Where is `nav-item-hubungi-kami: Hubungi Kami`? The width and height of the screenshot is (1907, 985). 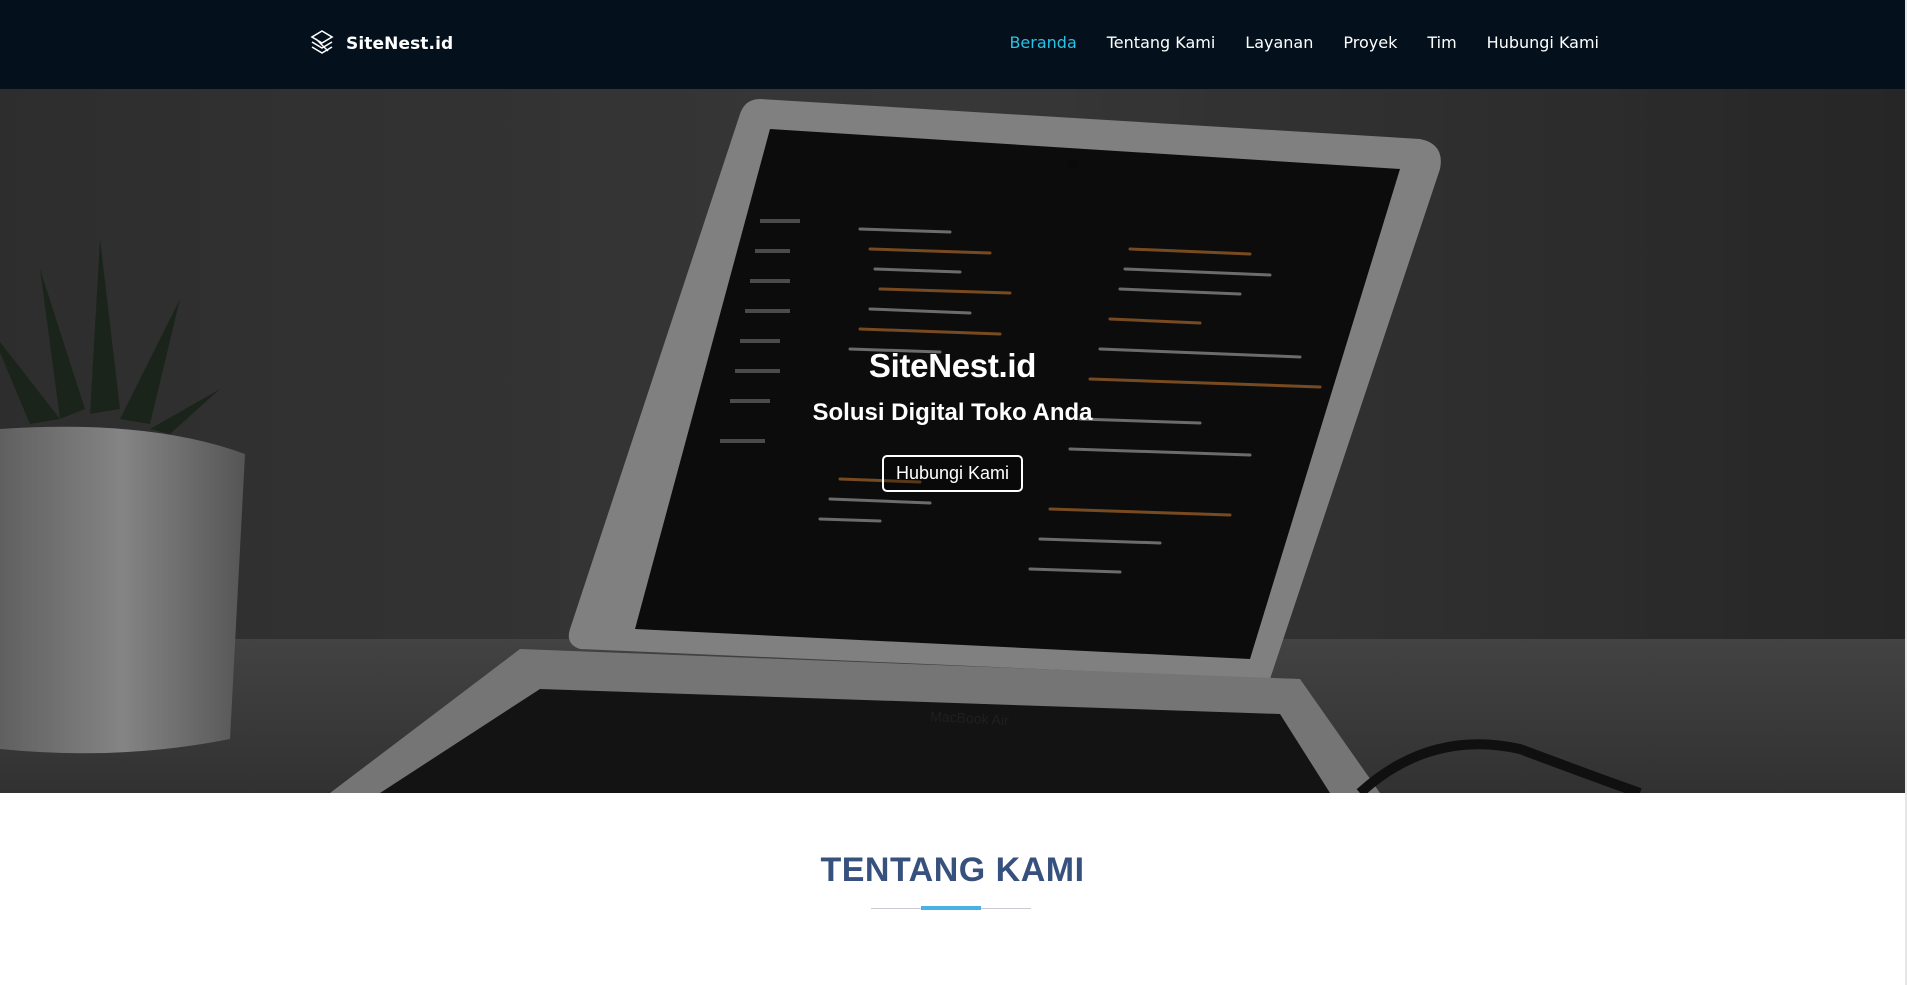
nav-item-hubungi-kami: Hubungi Kami is located at coordinates (1543, 42).